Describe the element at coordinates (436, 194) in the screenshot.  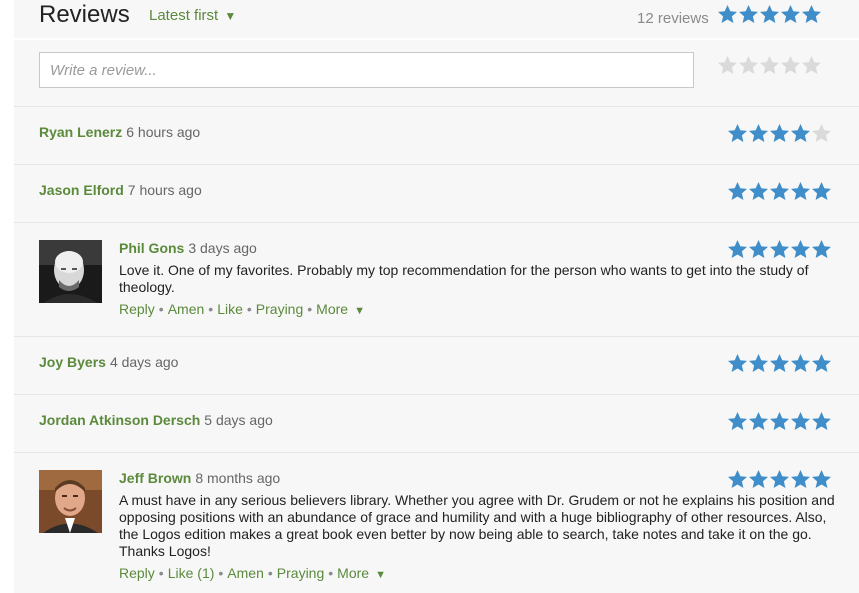
I see `review-item: Jason Elford 7 hours ago` at that location.